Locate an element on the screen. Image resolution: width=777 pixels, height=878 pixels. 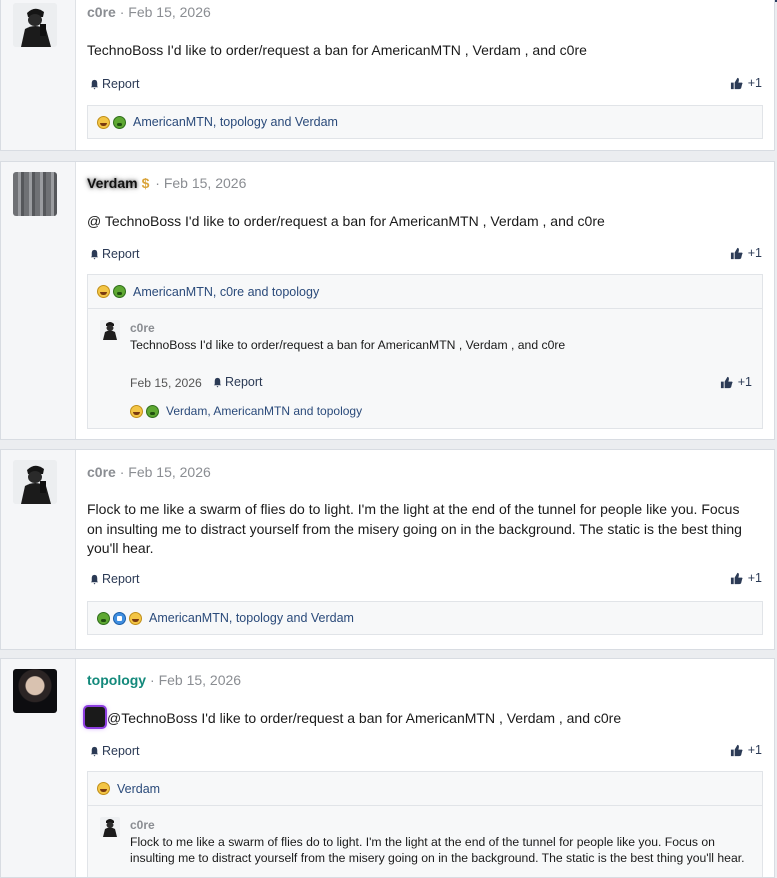
post-meta: topology · Feb 15, 2026 is located at coordinates (164, 680).